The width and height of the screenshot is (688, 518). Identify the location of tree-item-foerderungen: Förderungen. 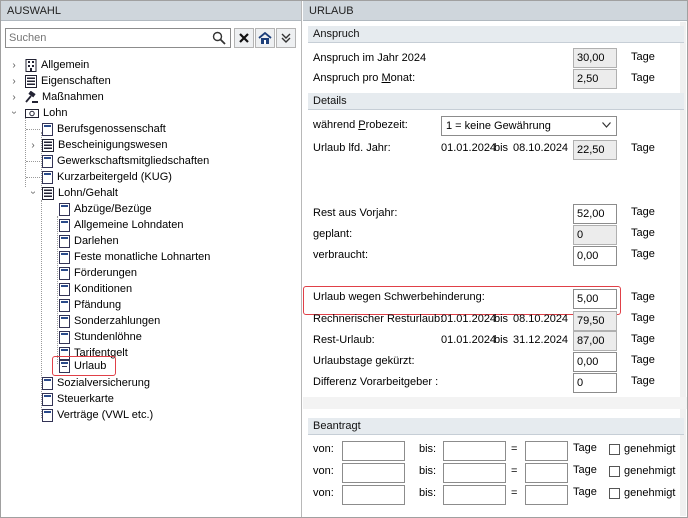
(98, 273).